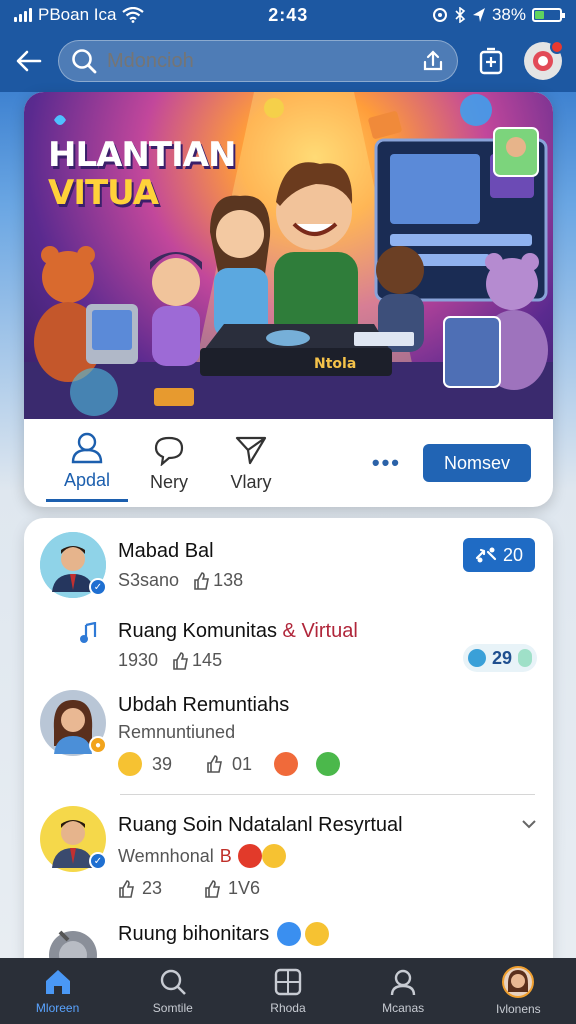 This screenshot has height=1024, width=576. What do you see at coordinates (478, 15) in the screenshot?
I see `location-icon` at bounding box center [478, 15].